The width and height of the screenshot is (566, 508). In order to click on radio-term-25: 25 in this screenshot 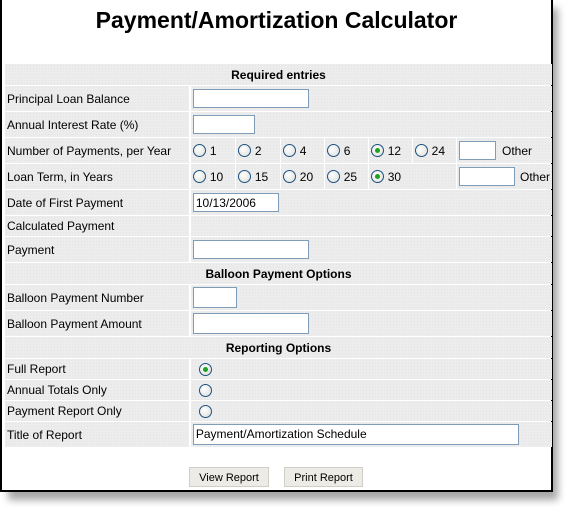, I will do `click(346, 176)`.